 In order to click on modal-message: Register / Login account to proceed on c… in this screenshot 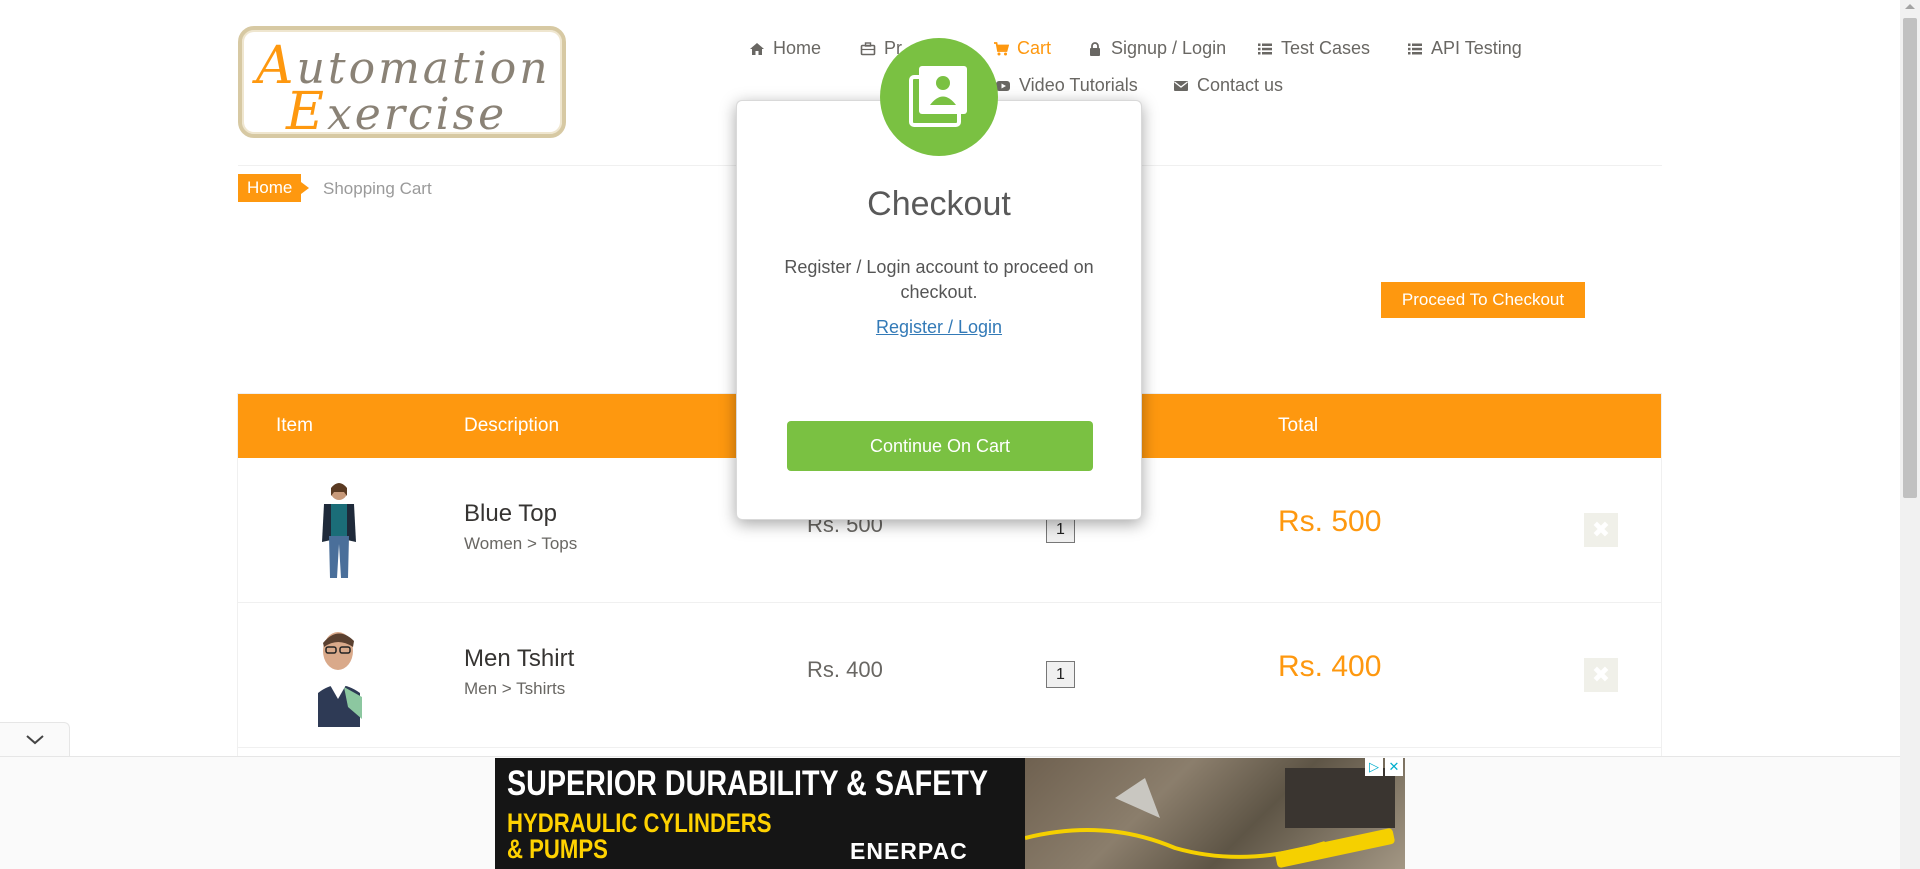, I will do `click(939, 279)`.